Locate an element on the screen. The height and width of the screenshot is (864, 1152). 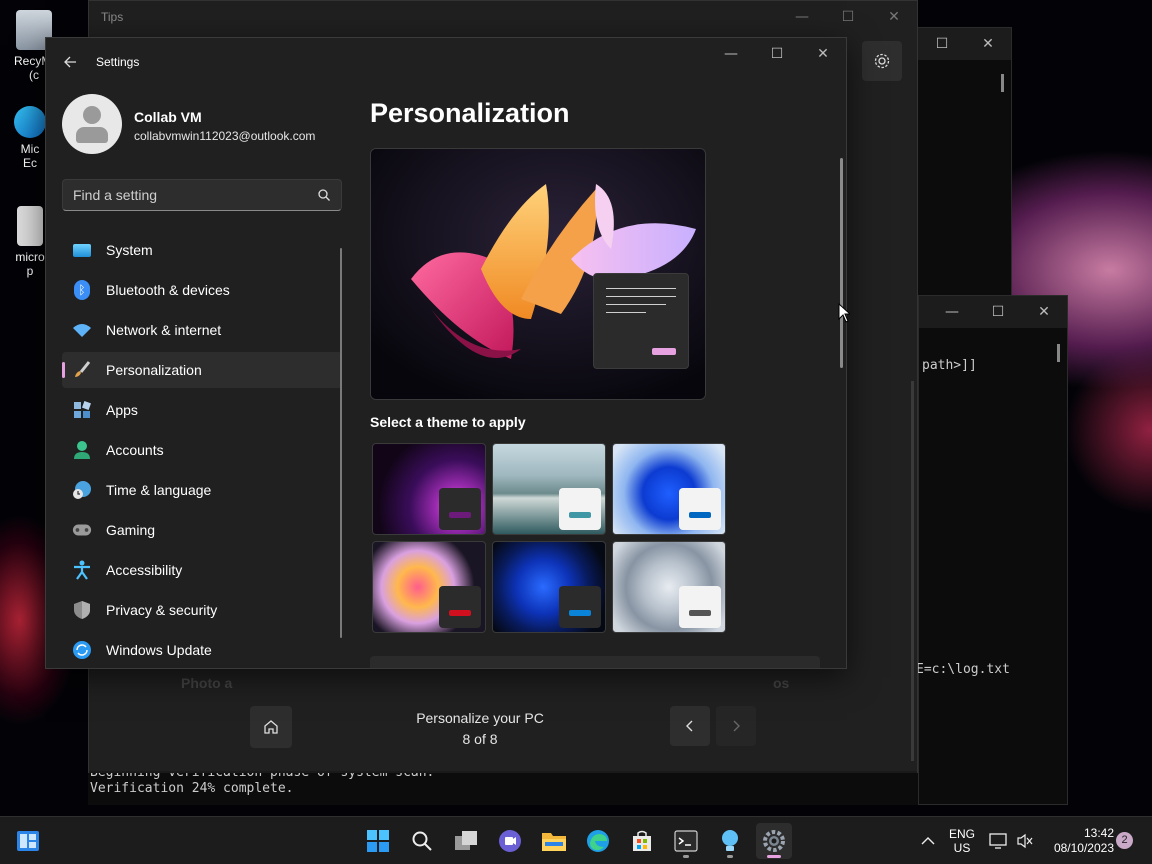
terminal-line: Verification 24% complete. is located at coordinates (192, 788).